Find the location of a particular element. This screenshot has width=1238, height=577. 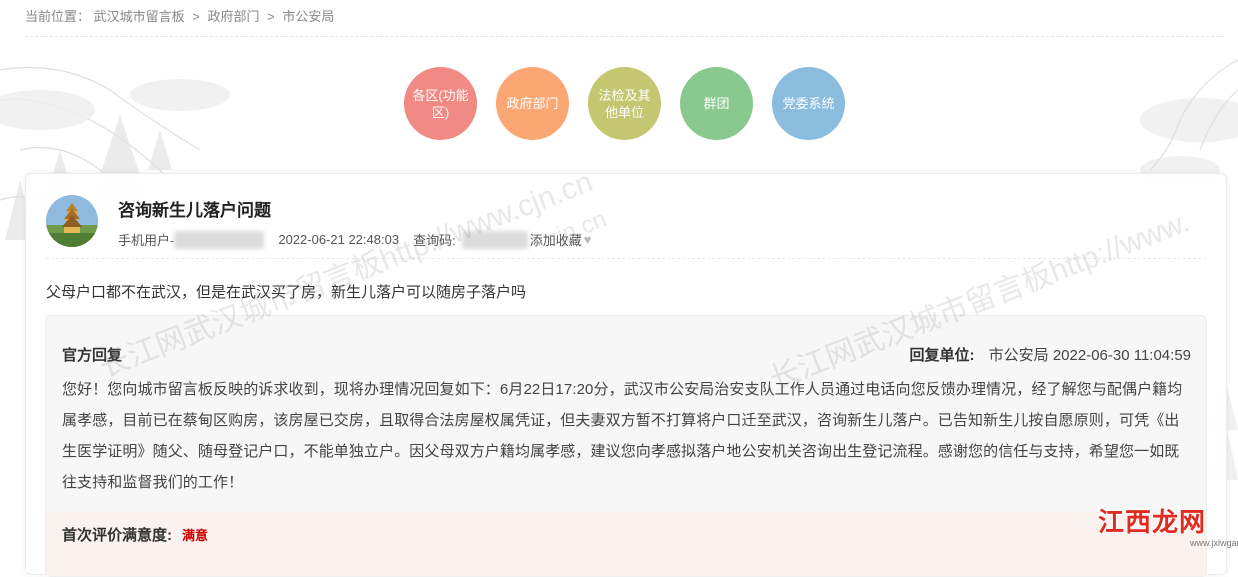

redacted-user-id is located at coordinates (219, 239).